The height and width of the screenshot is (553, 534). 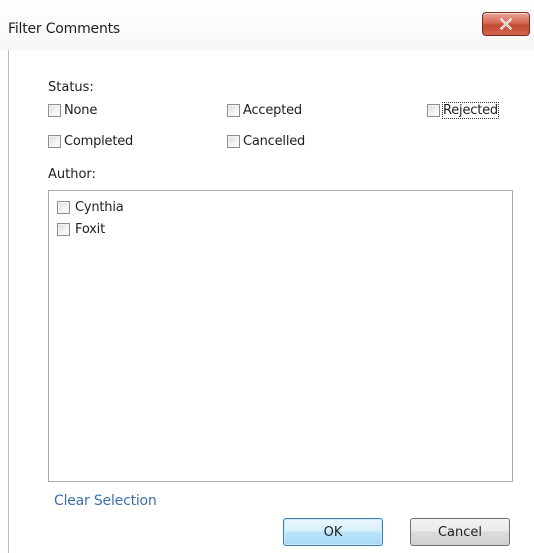 I want to click on status-cancelled-checkbox: Cancelled, so click(x=266, y=141).